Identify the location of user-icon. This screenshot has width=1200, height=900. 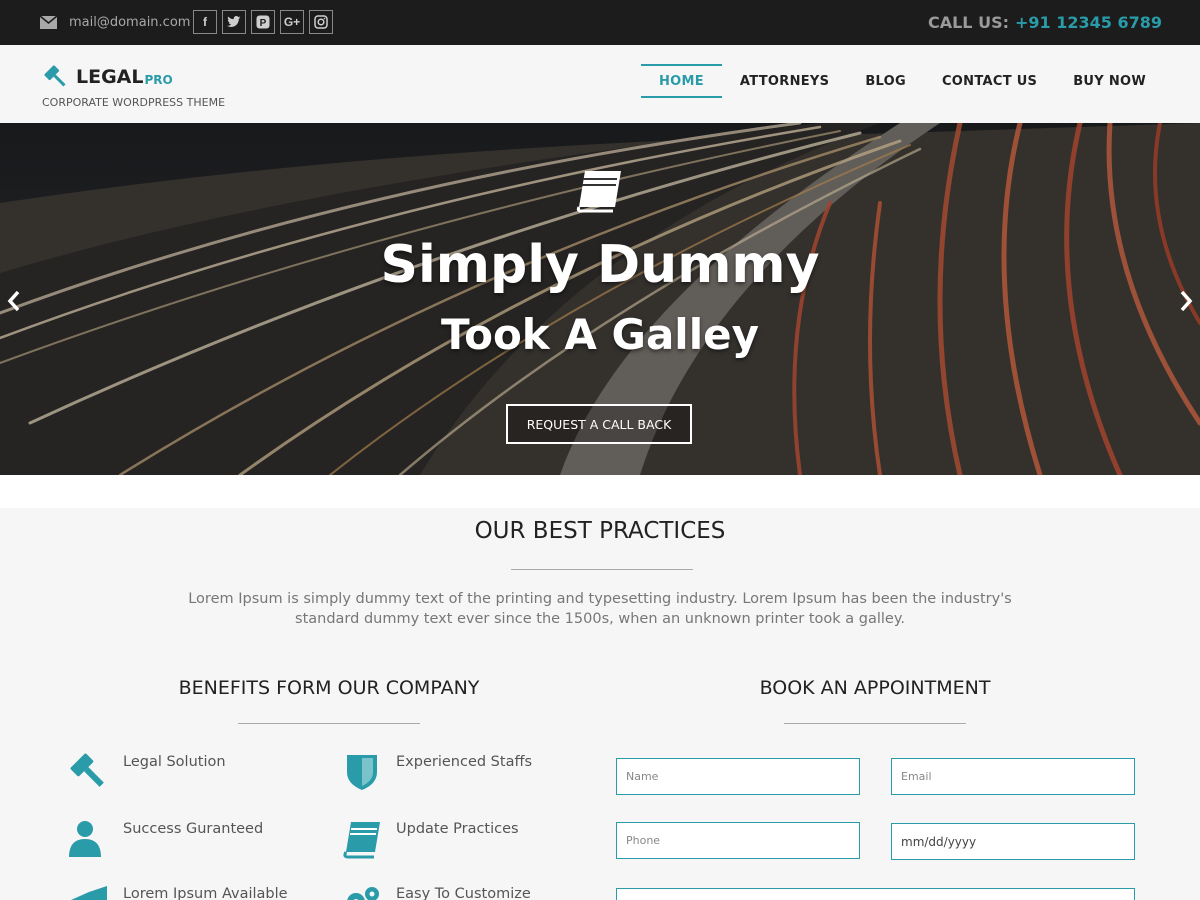
(85, 839).